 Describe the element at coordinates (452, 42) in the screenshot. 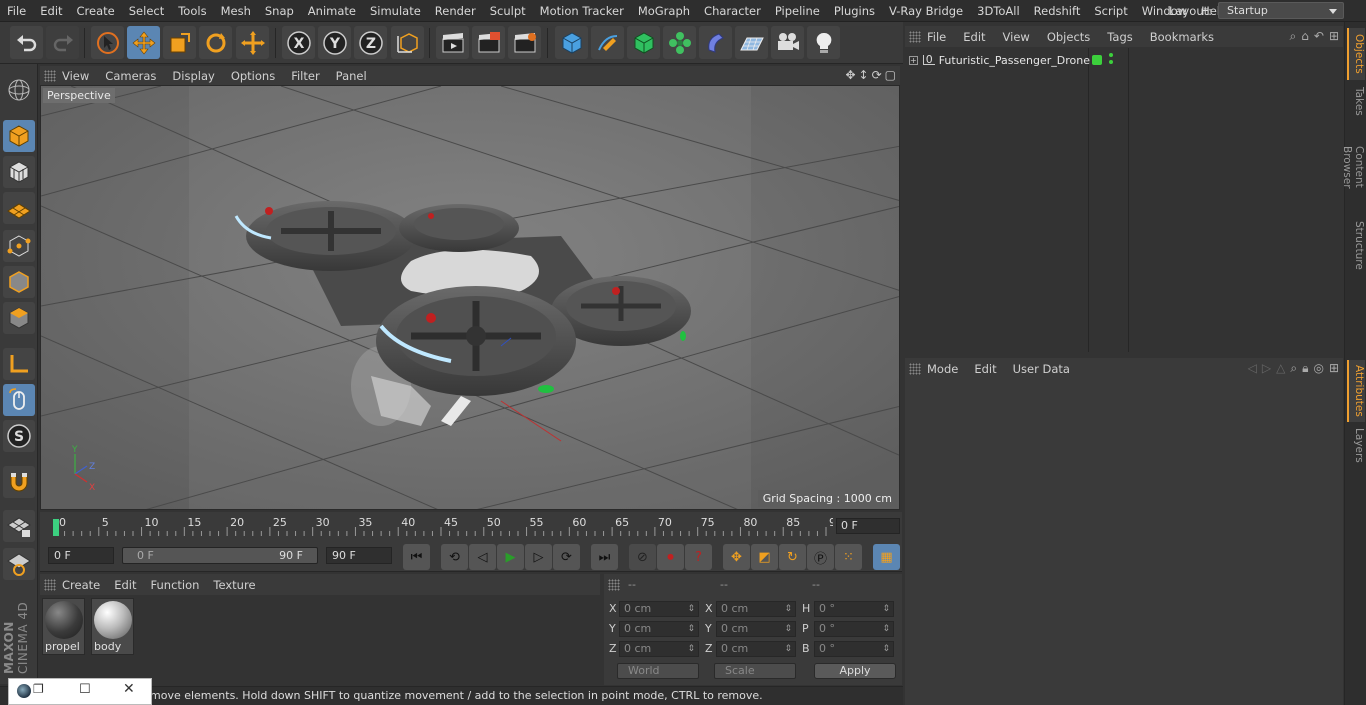

I see `render-view-button` at that location.